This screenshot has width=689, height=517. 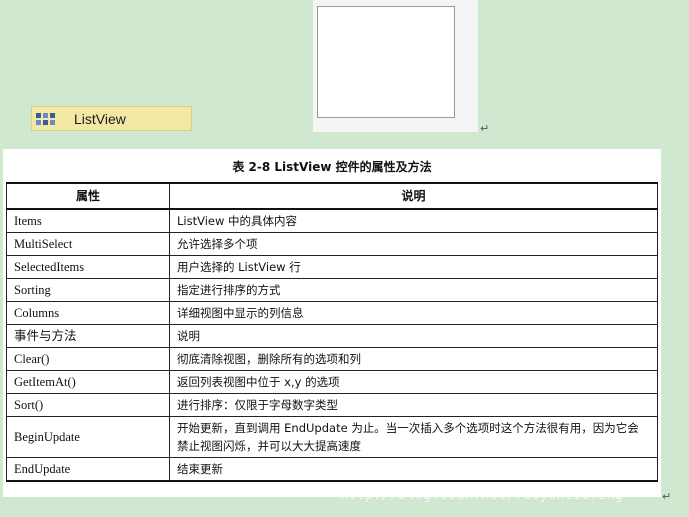 I want to click on table-row: Clear() 彻底清除视图，删除所有的选项和列, so click(x=332, y=359).